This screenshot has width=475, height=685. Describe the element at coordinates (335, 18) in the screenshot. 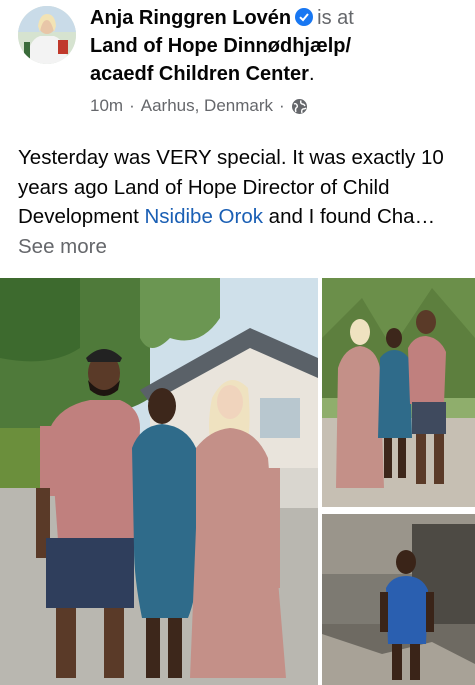

I see `is-at-text: is at` at that location.